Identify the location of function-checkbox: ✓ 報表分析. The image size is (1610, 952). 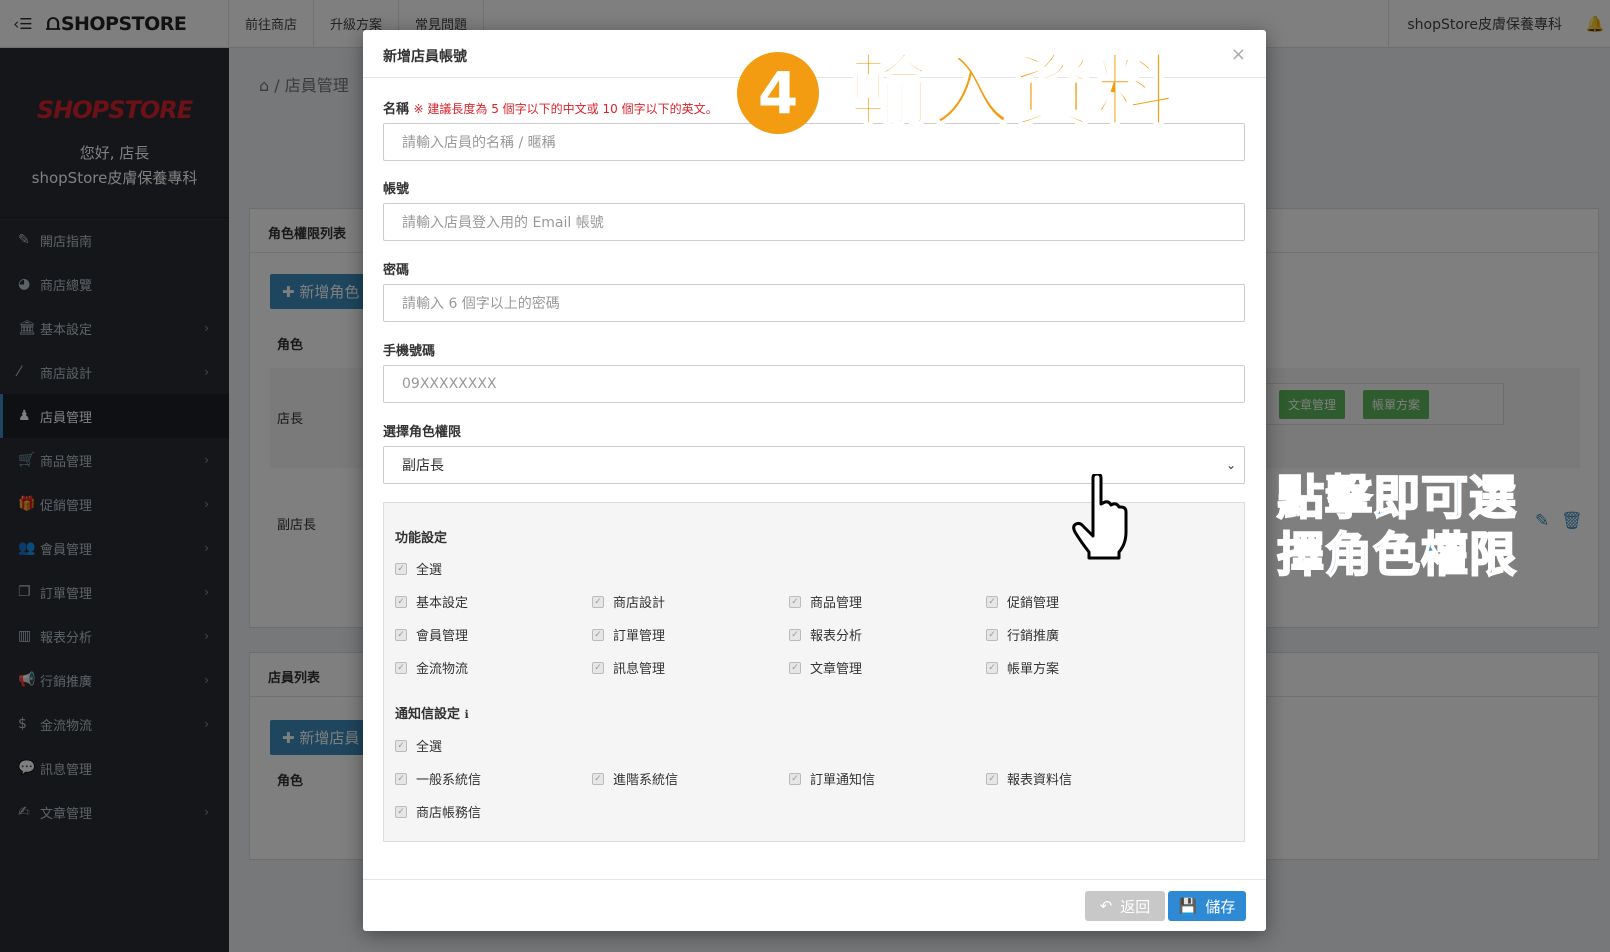
(825, 634).